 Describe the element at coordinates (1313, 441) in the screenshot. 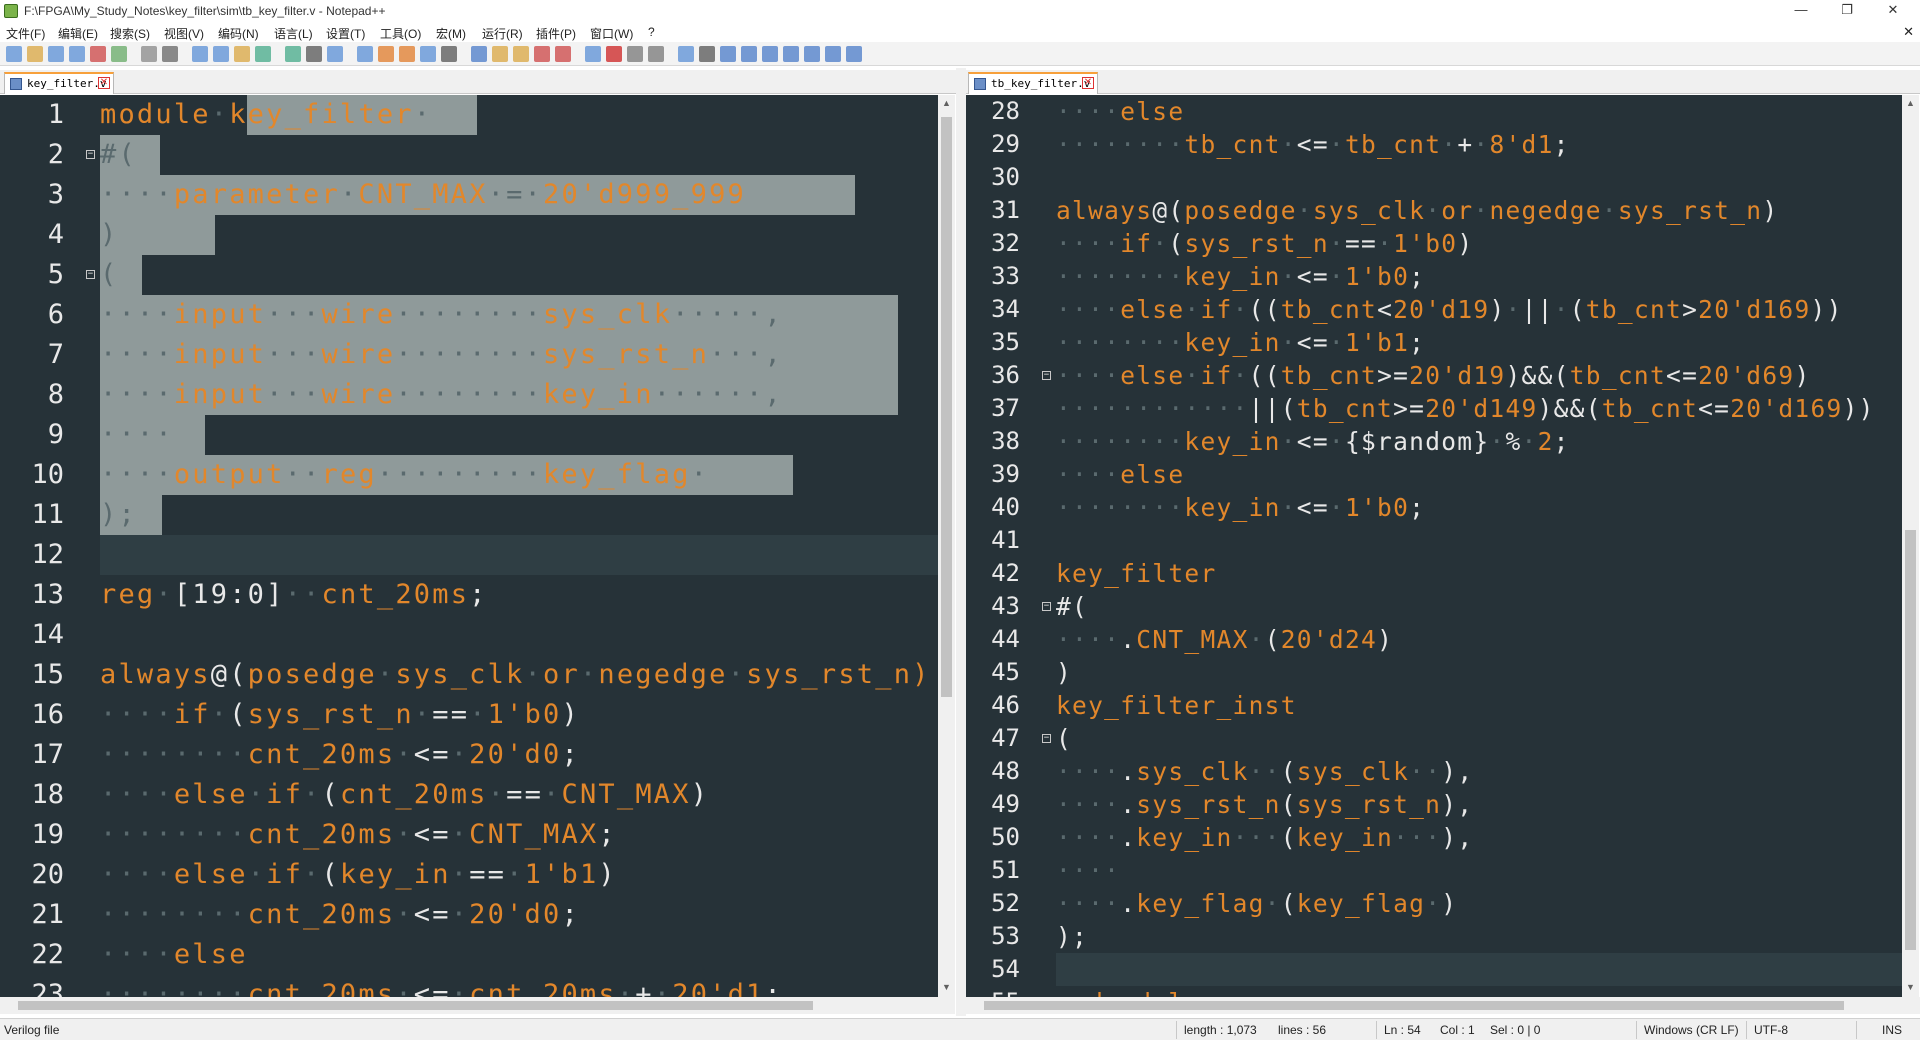

I see `code-line: ········key_in·<=·{$random}·%·2;` at that location.